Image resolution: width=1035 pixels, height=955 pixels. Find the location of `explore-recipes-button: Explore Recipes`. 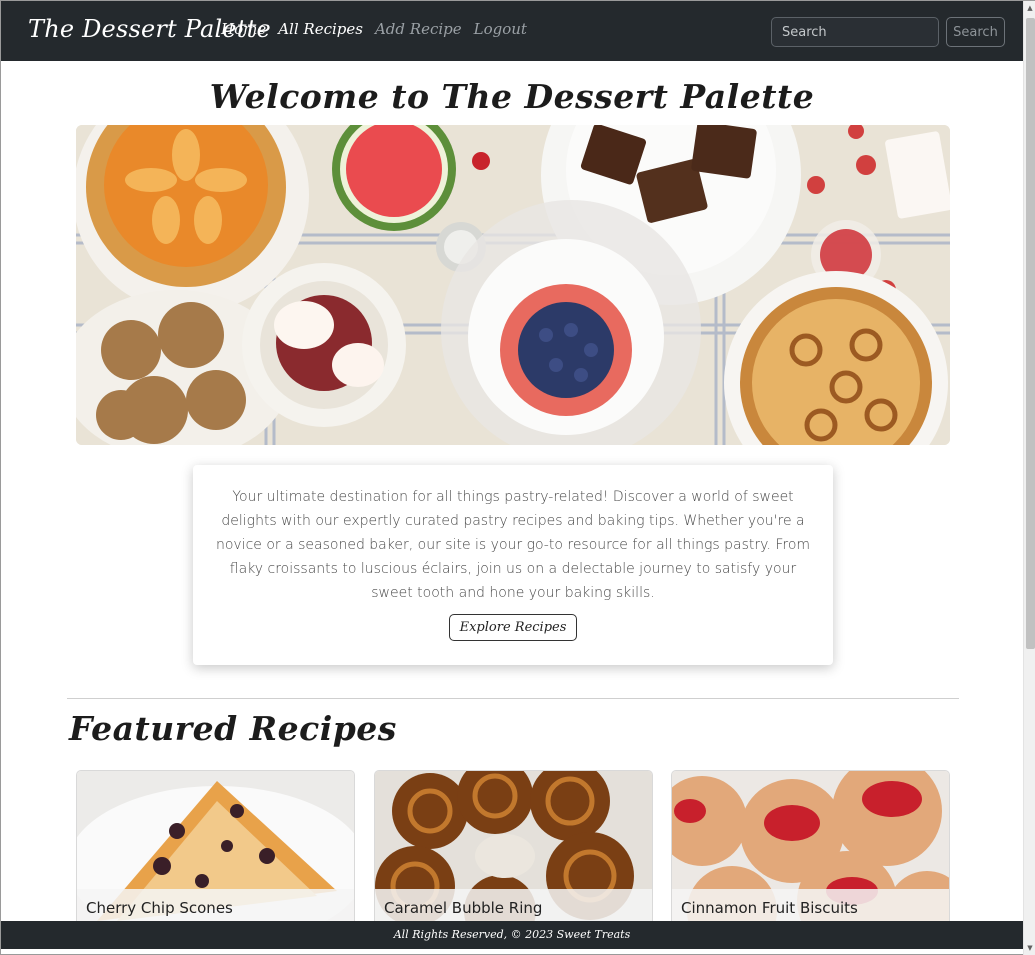

explore-recipes-button: Explore Recipes is located at coordinates (513, 627).